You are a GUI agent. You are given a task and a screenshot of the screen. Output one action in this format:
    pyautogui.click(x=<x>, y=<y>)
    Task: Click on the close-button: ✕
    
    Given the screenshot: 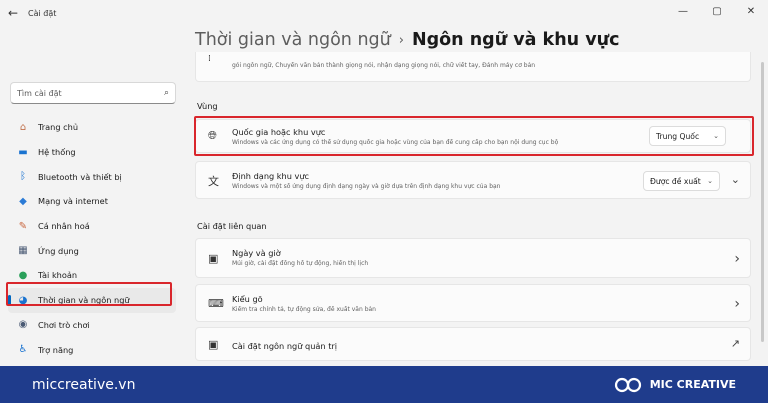 What is the action you would take?
    pyautogui.click(x=751, y=11)
    